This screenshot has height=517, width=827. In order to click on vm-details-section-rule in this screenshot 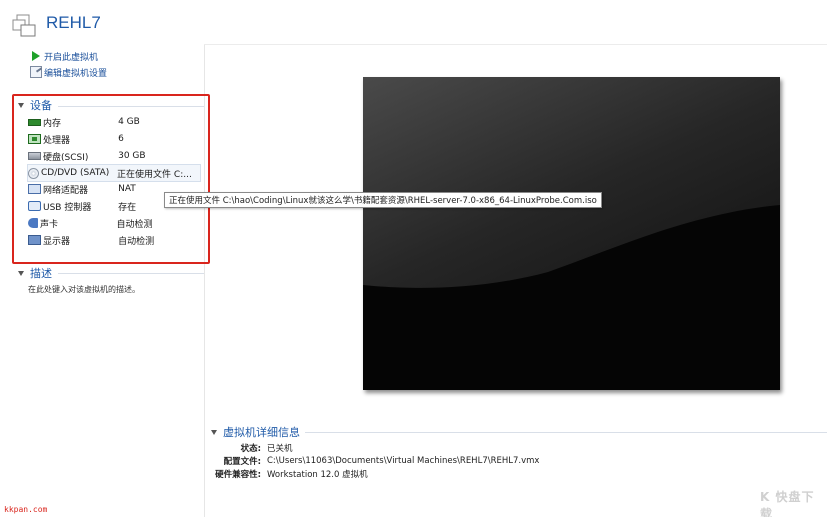, I will do `click(566, 432)`.